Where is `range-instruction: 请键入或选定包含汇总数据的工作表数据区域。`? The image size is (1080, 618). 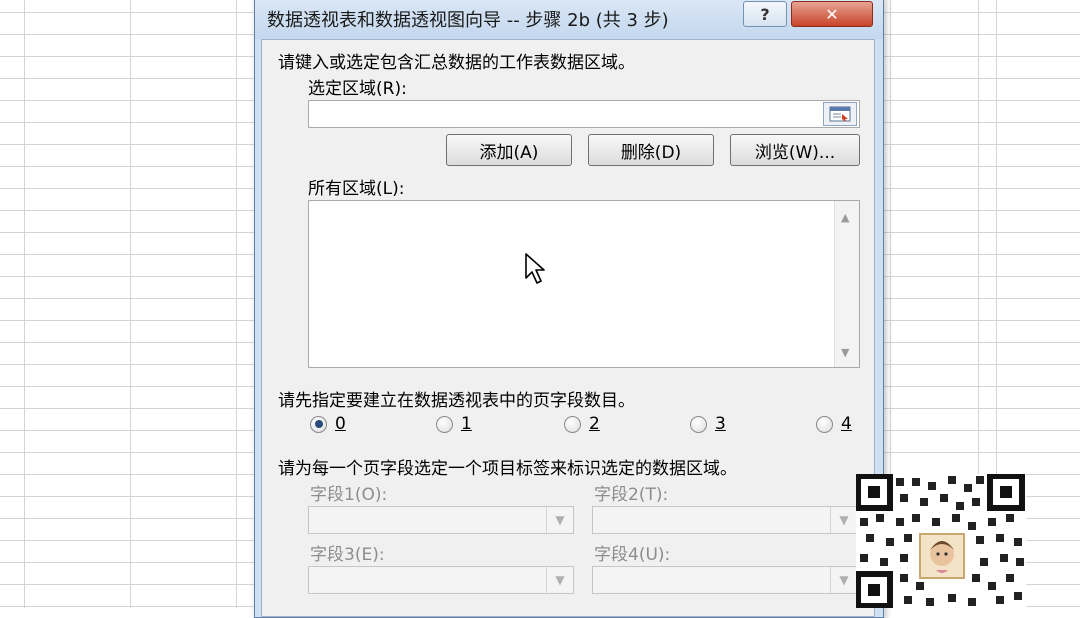 range-instruction: 请键入或选定包含汇总数据的工作表数据区域。 is located at coordinates (456, 63).